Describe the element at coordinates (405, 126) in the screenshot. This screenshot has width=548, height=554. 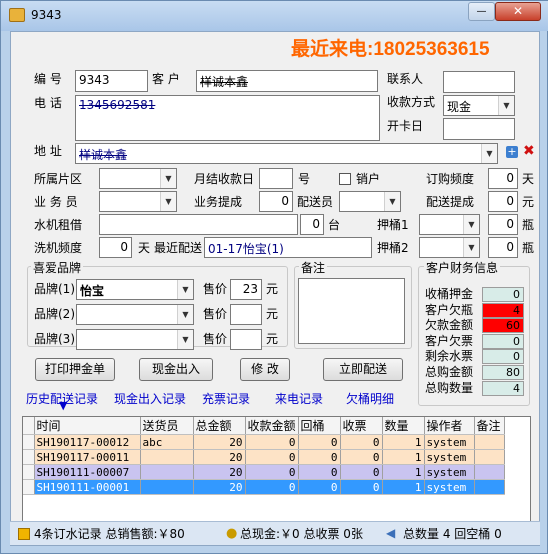
I see `card-date-label: 开卡日` at that location.